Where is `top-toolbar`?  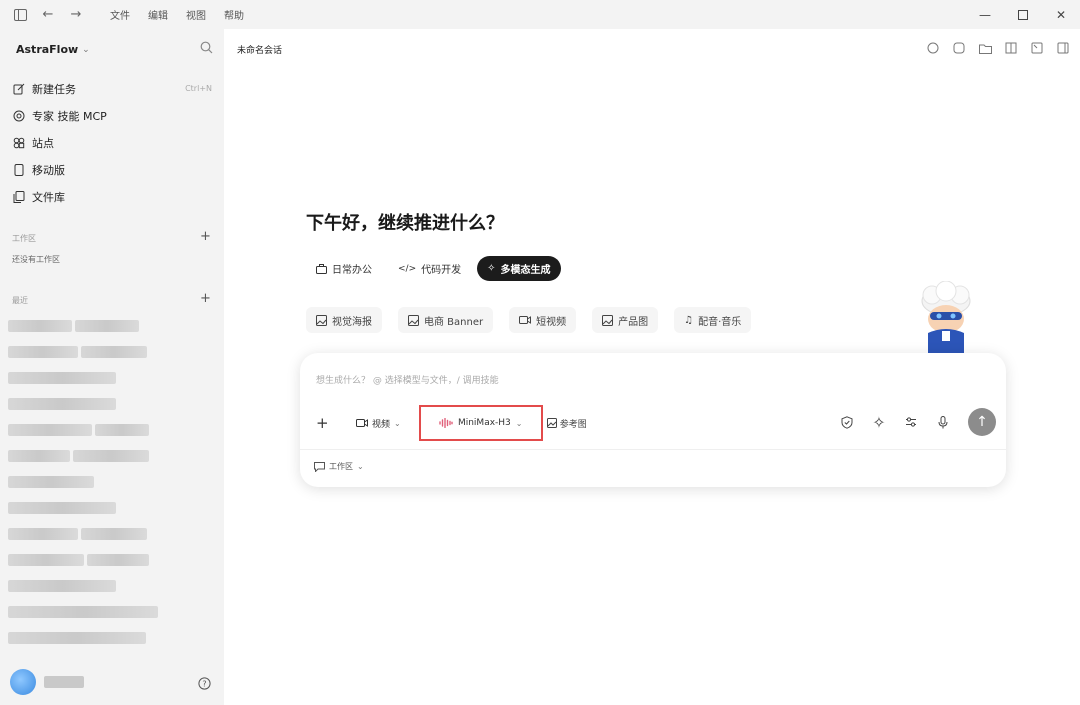
top-toolbar is located at coordinates (998, 48).